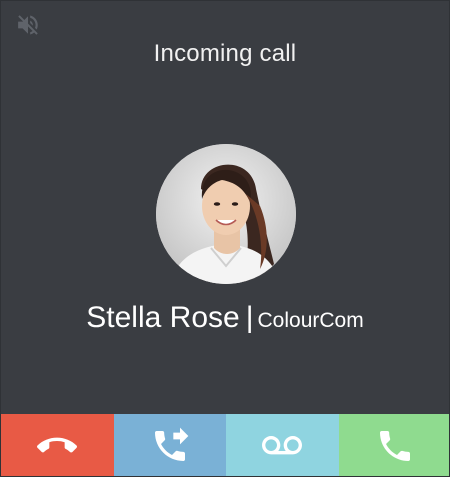  Describe the element at coordinates (226, 214) in the screenshot. I see `caller-avatar` at that location.